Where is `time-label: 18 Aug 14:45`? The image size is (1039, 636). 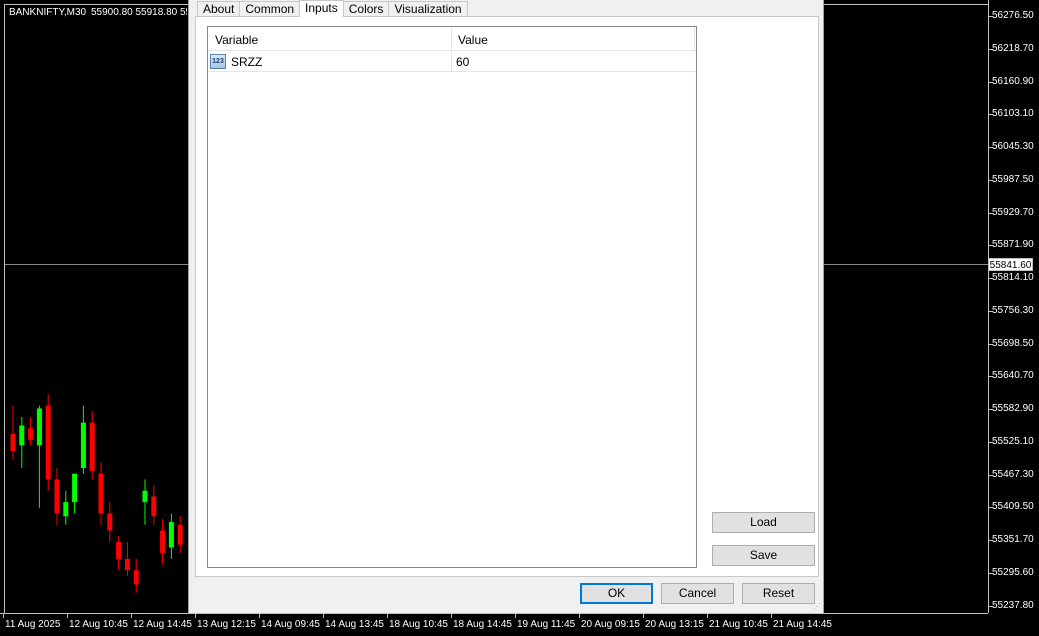 time-label: 18 Aug 14:45 is located at coordinates (482, 624).